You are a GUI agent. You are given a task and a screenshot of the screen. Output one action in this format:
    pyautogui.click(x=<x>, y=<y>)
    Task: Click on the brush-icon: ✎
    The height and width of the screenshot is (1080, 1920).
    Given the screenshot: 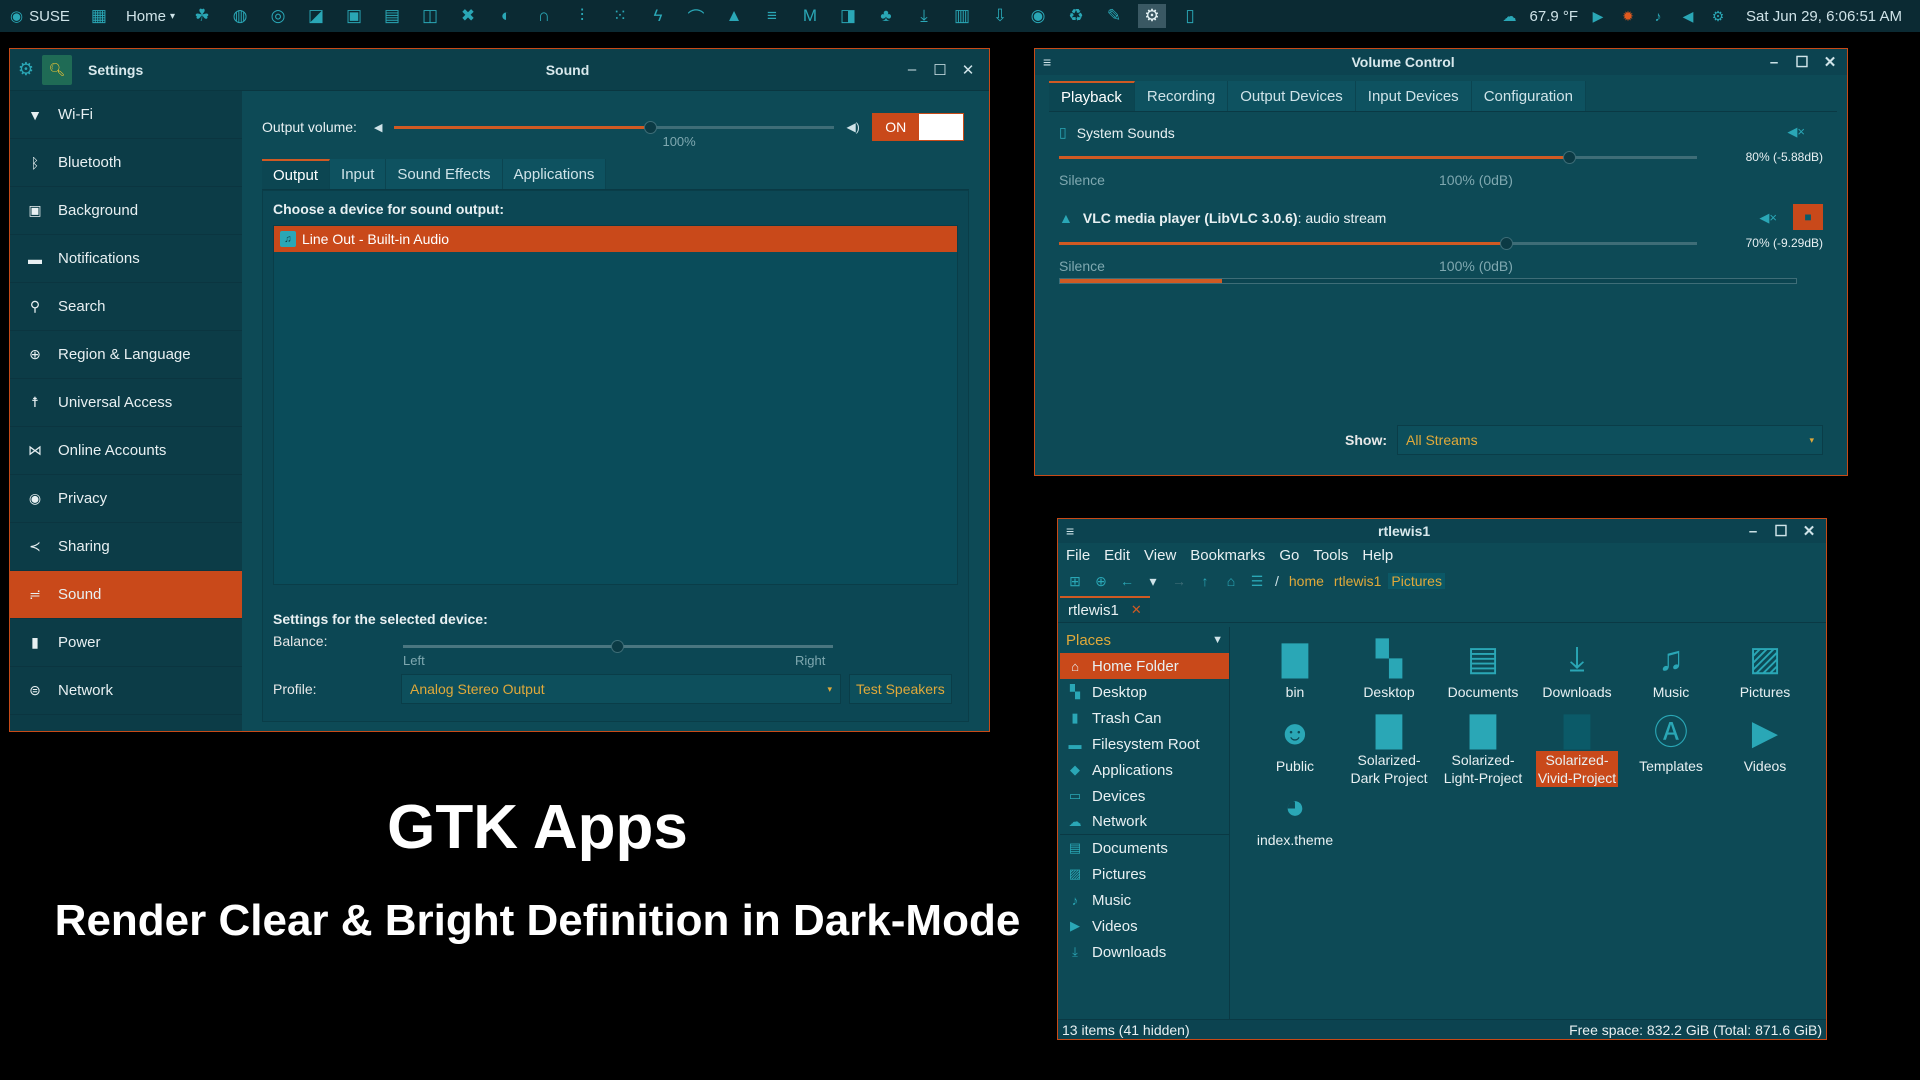 What is the action you would take?
    pyautogui.click(x=1114, y=16)
    